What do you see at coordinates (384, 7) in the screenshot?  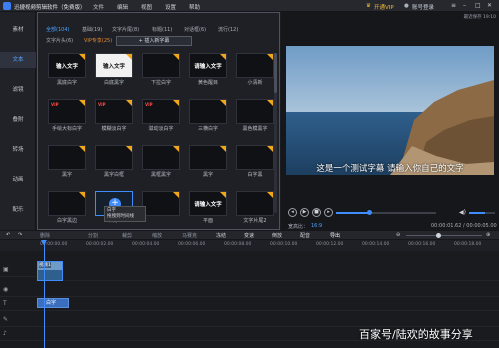 I see `open-vip-button: 开通VIP` at bounding box center [384, 7].